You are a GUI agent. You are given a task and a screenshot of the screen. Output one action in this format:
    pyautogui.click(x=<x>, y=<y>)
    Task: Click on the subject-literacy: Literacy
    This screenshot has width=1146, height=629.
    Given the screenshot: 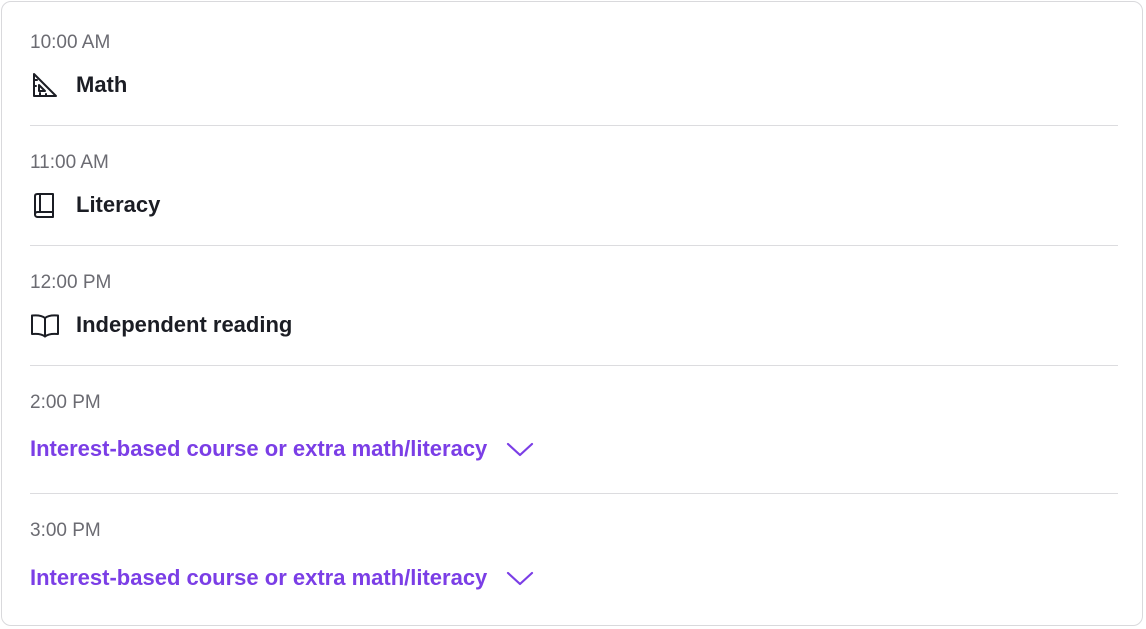 What is the action you would take?
    pyautogui.click(x=95, y=205)
    